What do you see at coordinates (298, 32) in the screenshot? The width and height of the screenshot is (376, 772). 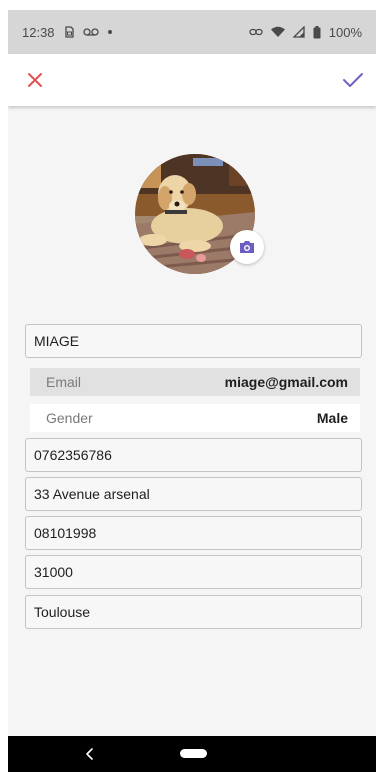 I see `signal-icon` at bounding box center [298, 32].